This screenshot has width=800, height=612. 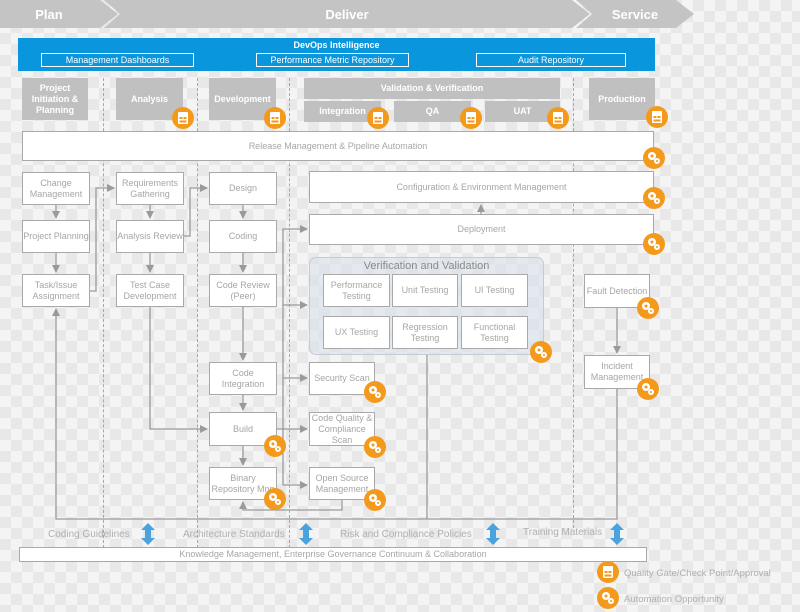 What do you see at coordinates (89, 534) in the screenshot?
I see `coding-guidelines: Coding Guidelines` at bounding box center [89, 534].